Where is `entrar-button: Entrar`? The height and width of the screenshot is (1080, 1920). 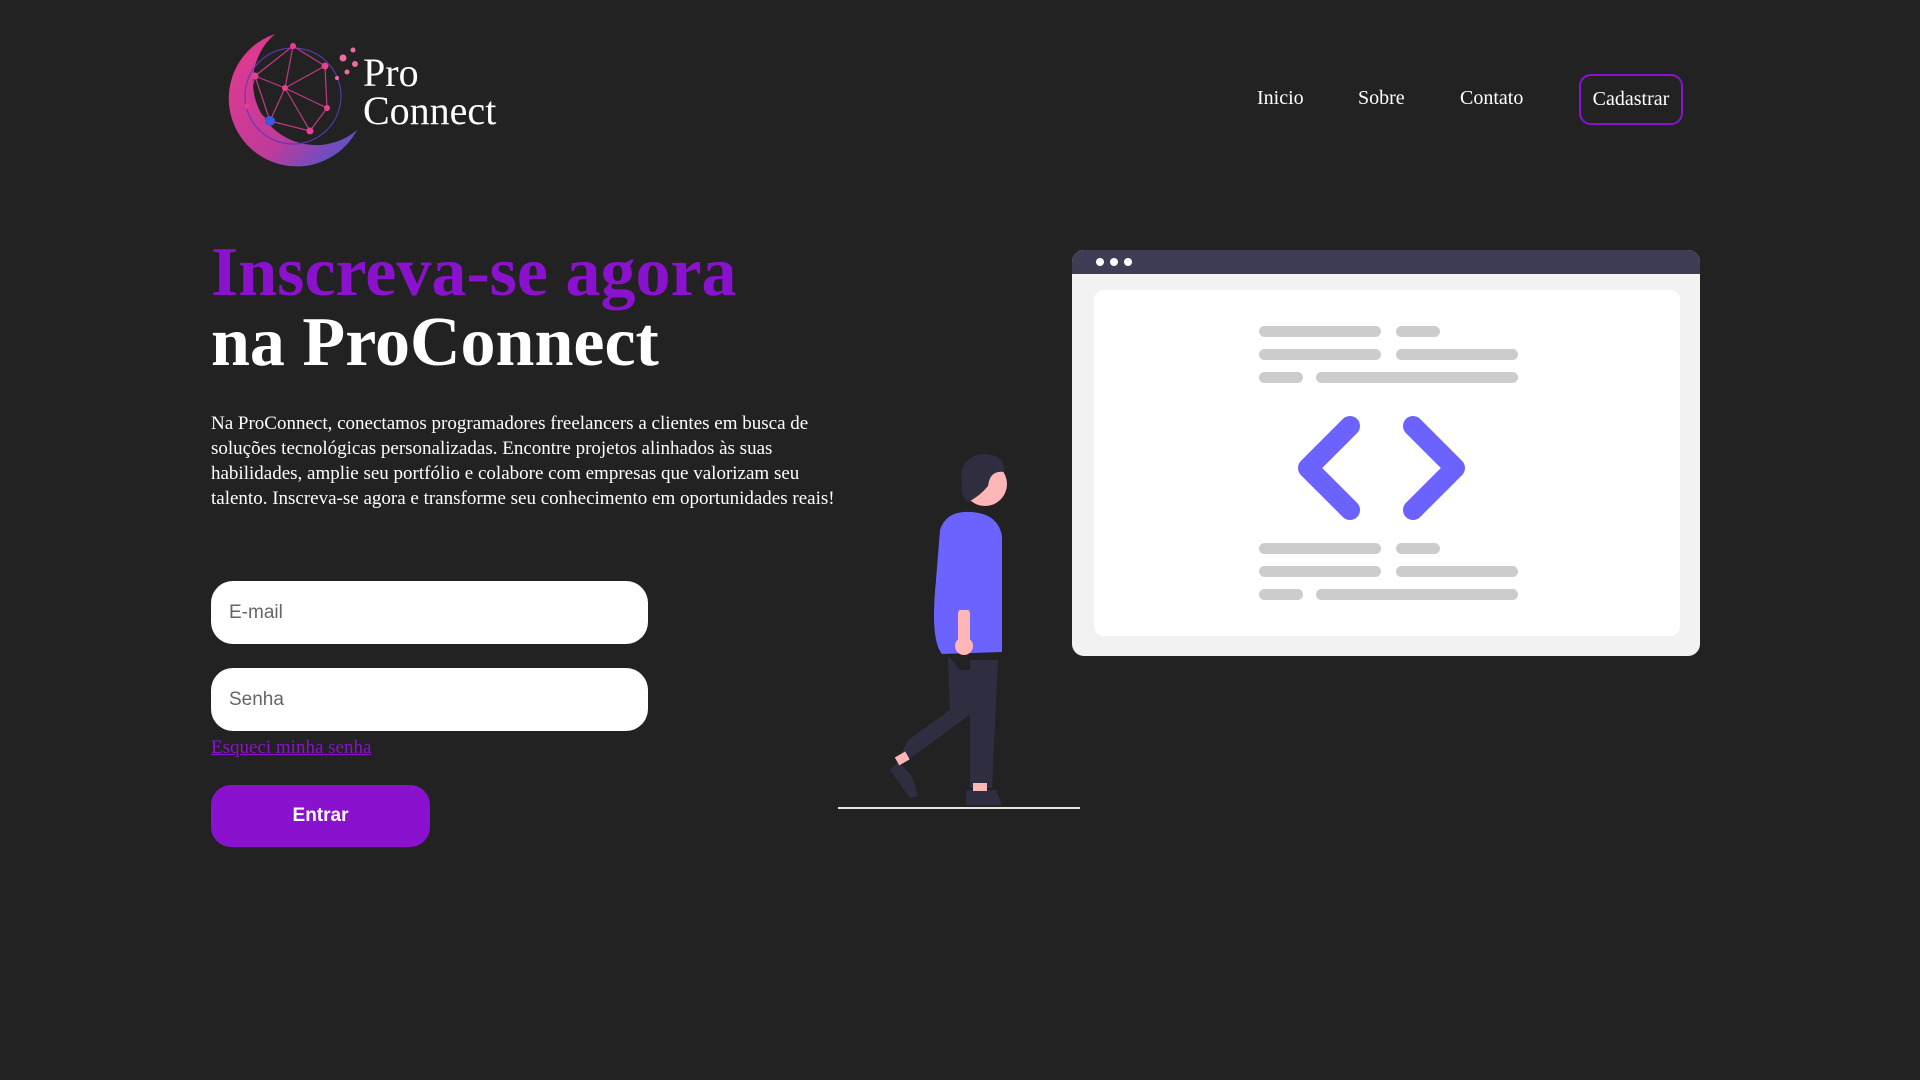
entrar-button: Entrar is located at coordinates (320, 816).